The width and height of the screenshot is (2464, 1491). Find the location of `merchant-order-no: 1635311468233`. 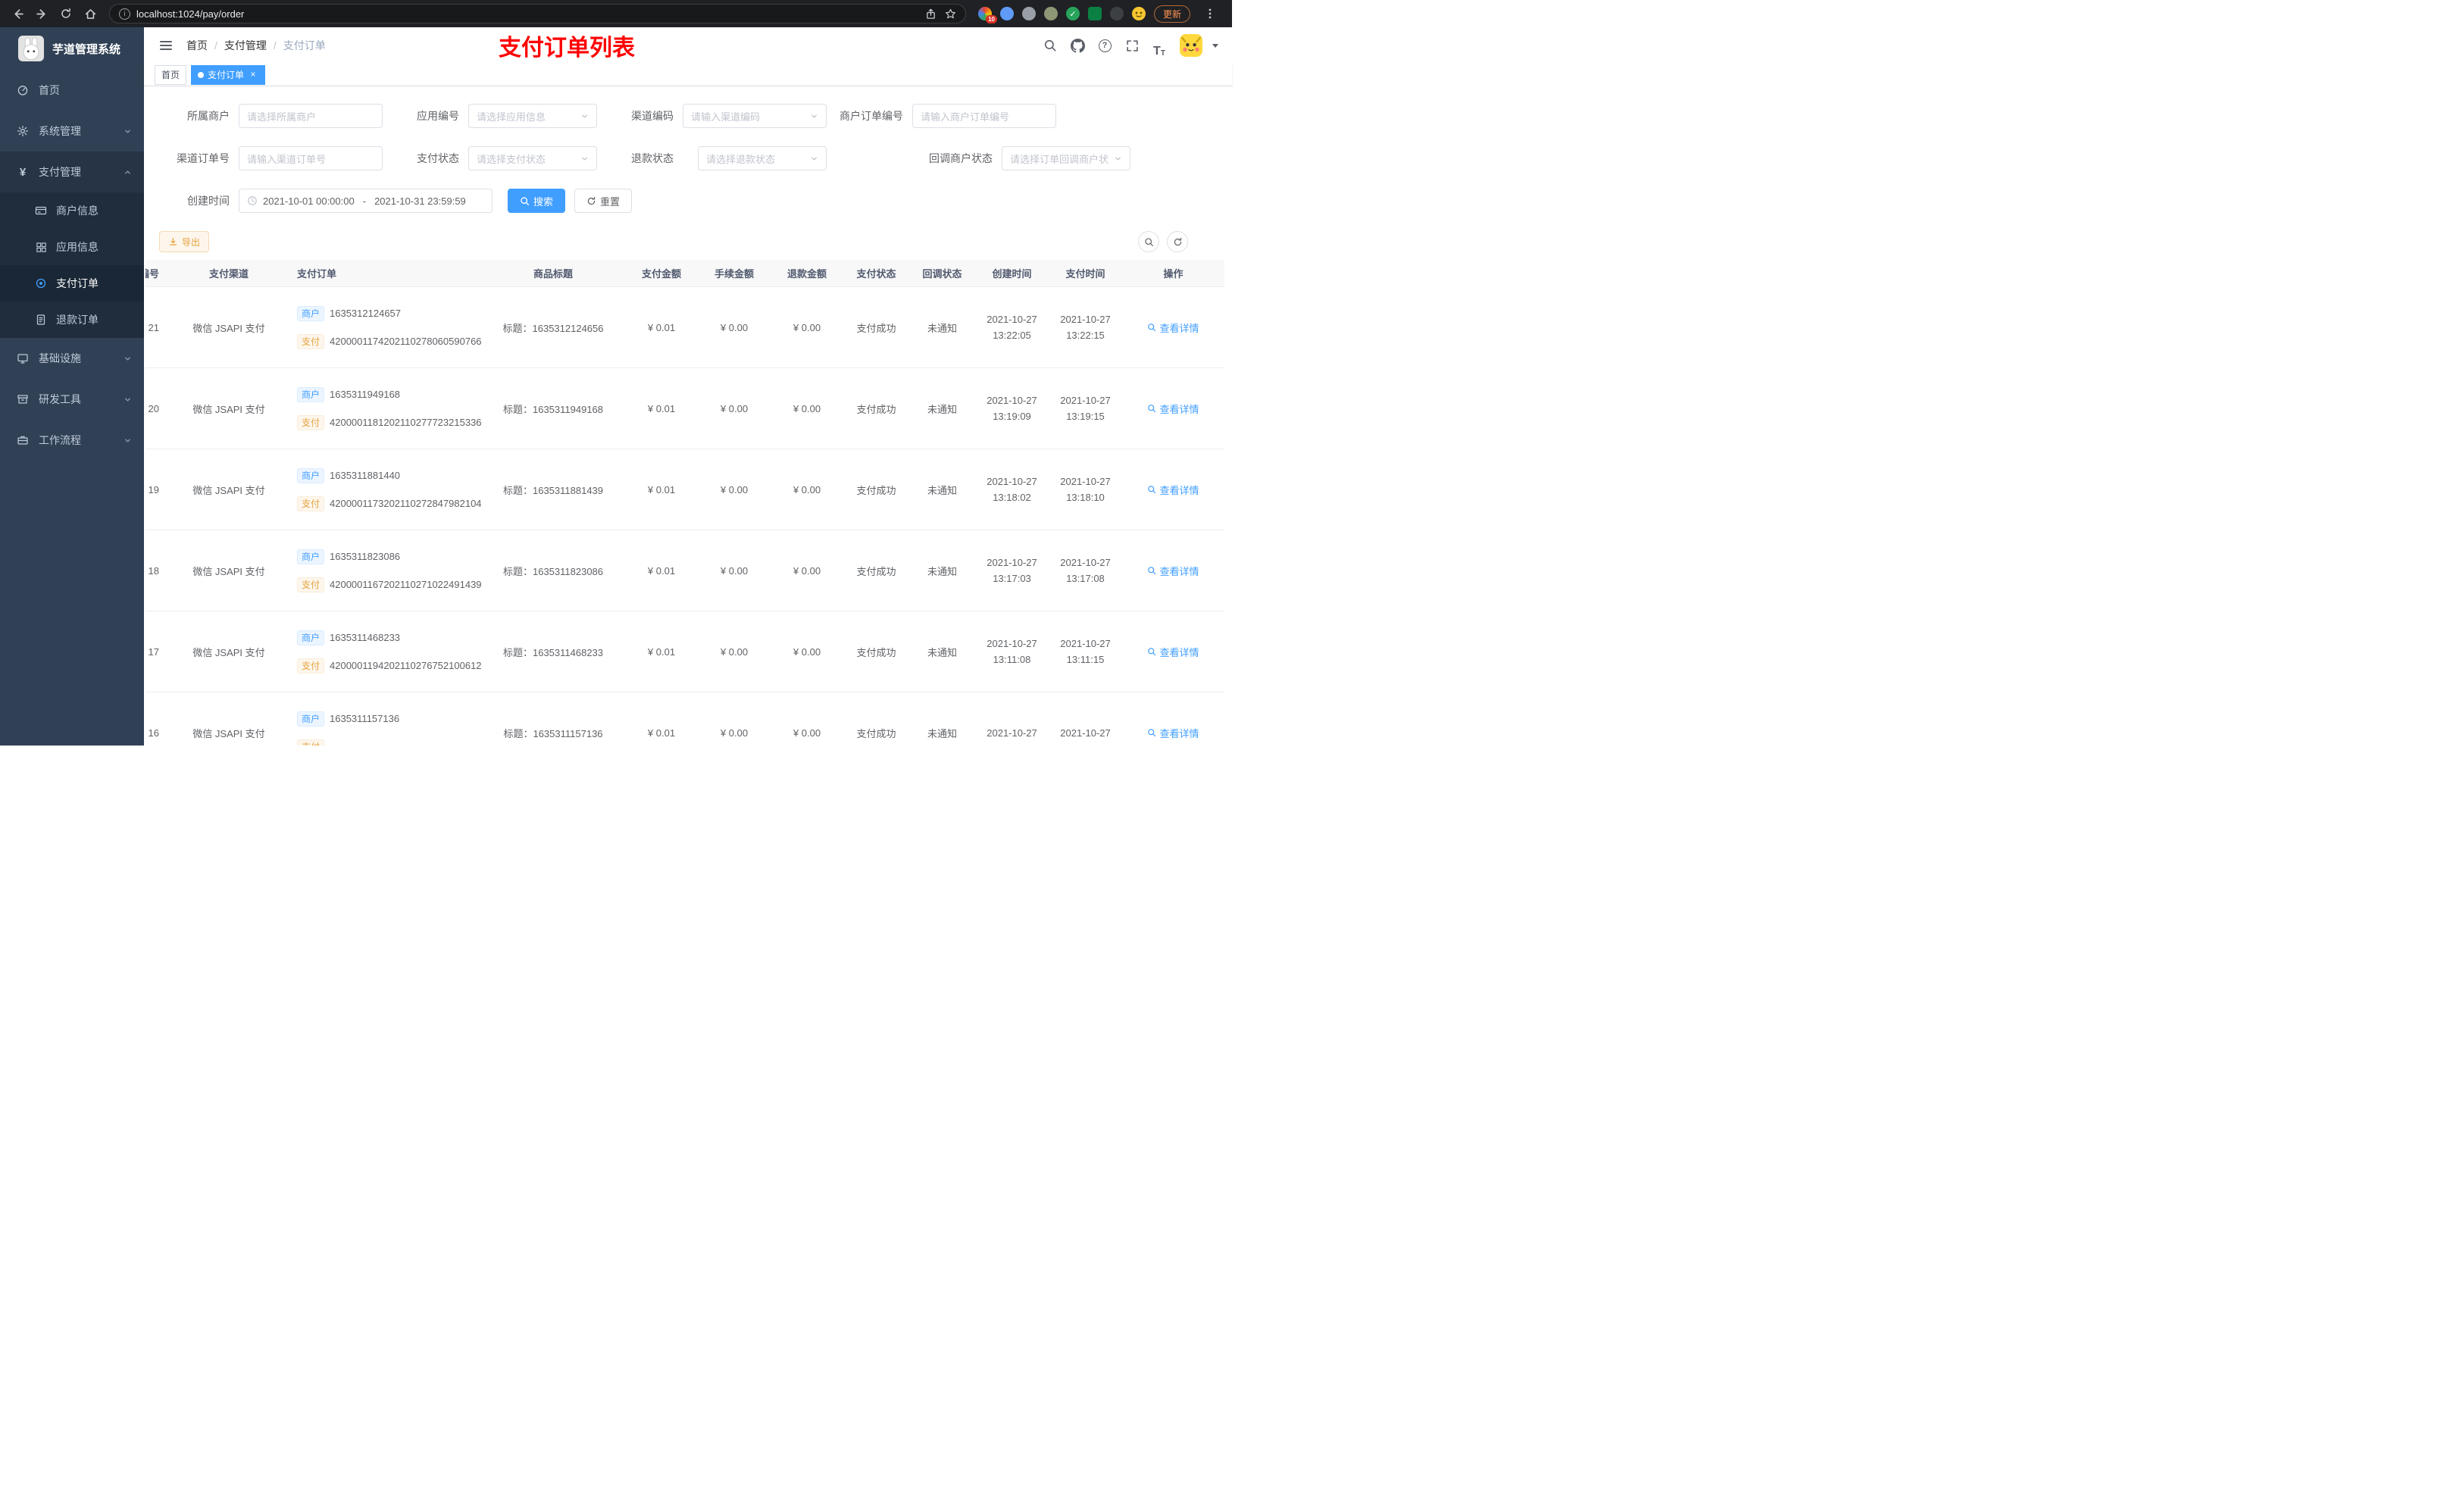

merchant-order-no: 1635311468233 is located at coordinates (365, 637).